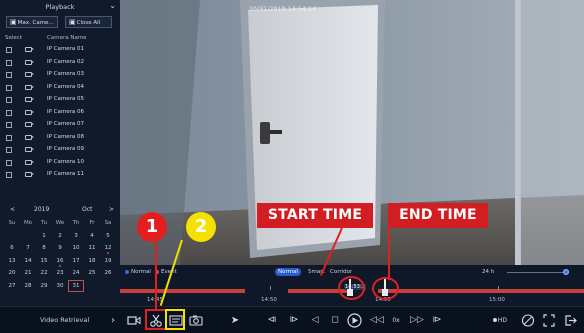 This screenshot has height=333, width=584. I want to click on camera-name: IP Camera 07, so click(66, 124).